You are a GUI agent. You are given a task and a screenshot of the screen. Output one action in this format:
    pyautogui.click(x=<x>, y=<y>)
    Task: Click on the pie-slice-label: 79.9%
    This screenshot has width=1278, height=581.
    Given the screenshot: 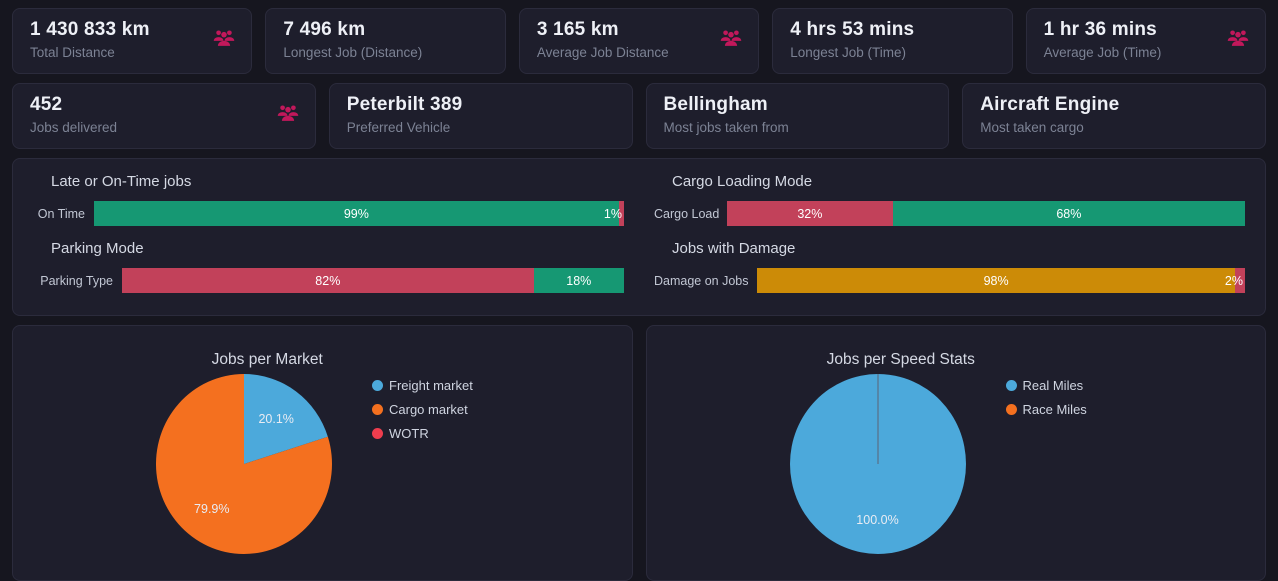 What is the action you would take?
    pyautogui.click(x=212, y=509)
    